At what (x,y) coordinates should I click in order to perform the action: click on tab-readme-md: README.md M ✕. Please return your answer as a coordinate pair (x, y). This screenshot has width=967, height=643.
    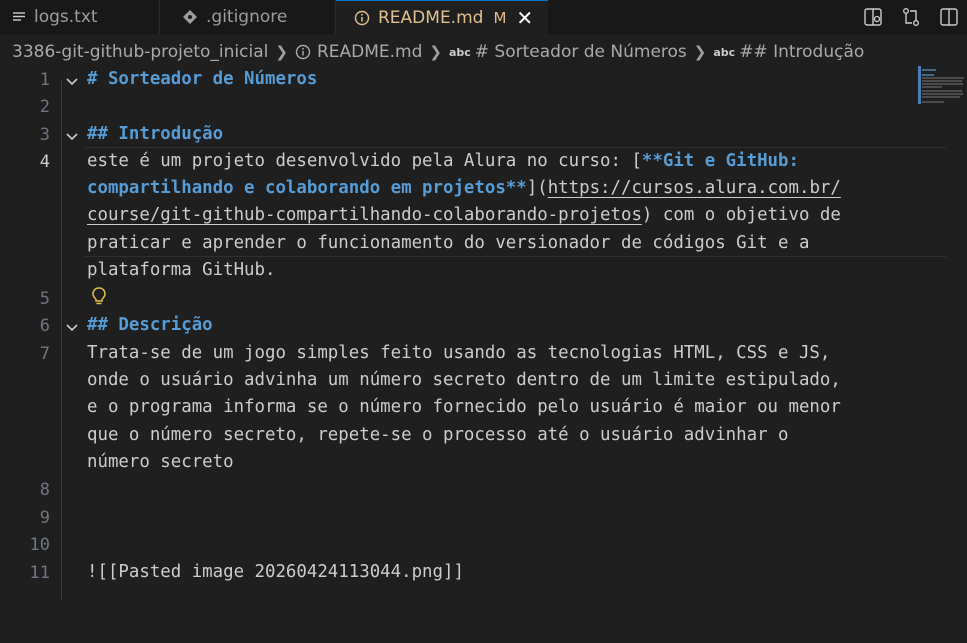
    Looking at the image, I should click on (442, 17).